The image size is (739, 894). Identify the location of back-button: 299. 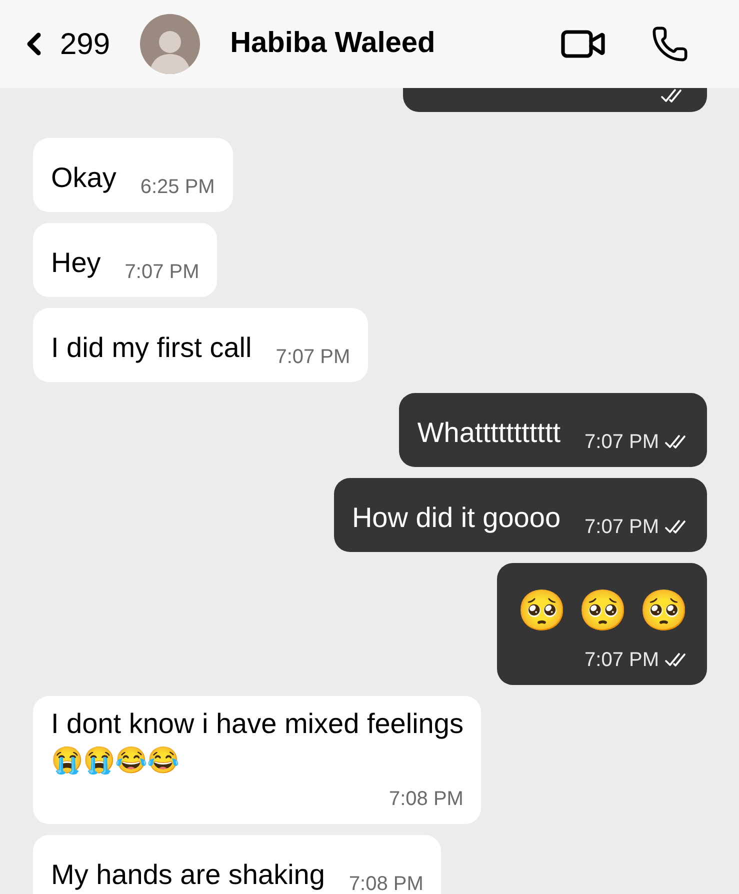
(63, 44).